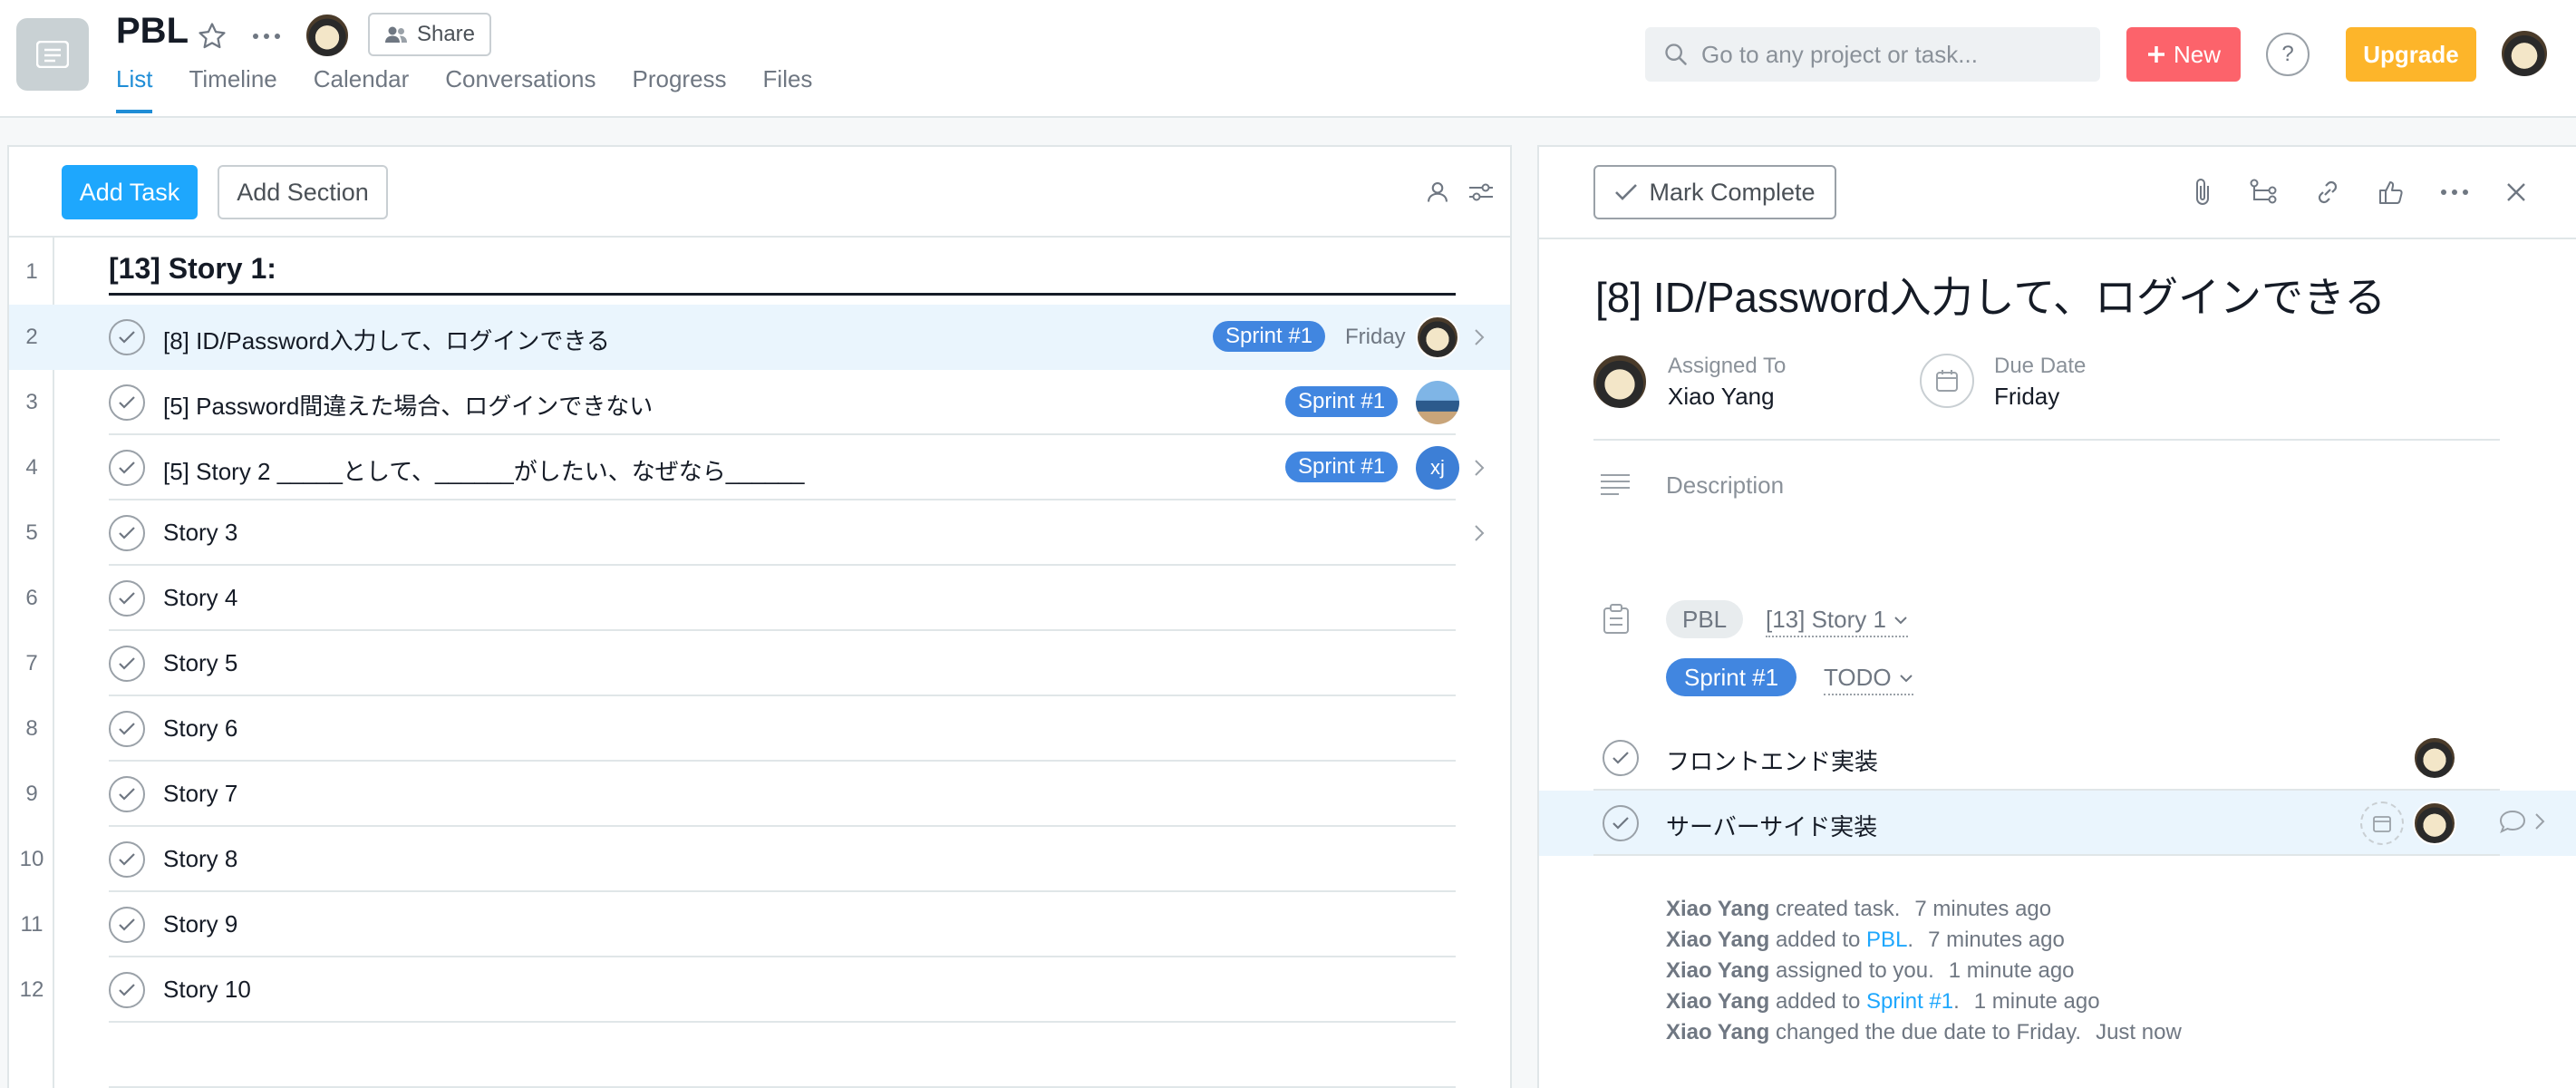 The height and width of the screenshot is (1088, 2576). Describe the element at coordinates (1437, 192) in the screenshot. I see `person-filter-icon` at that location.